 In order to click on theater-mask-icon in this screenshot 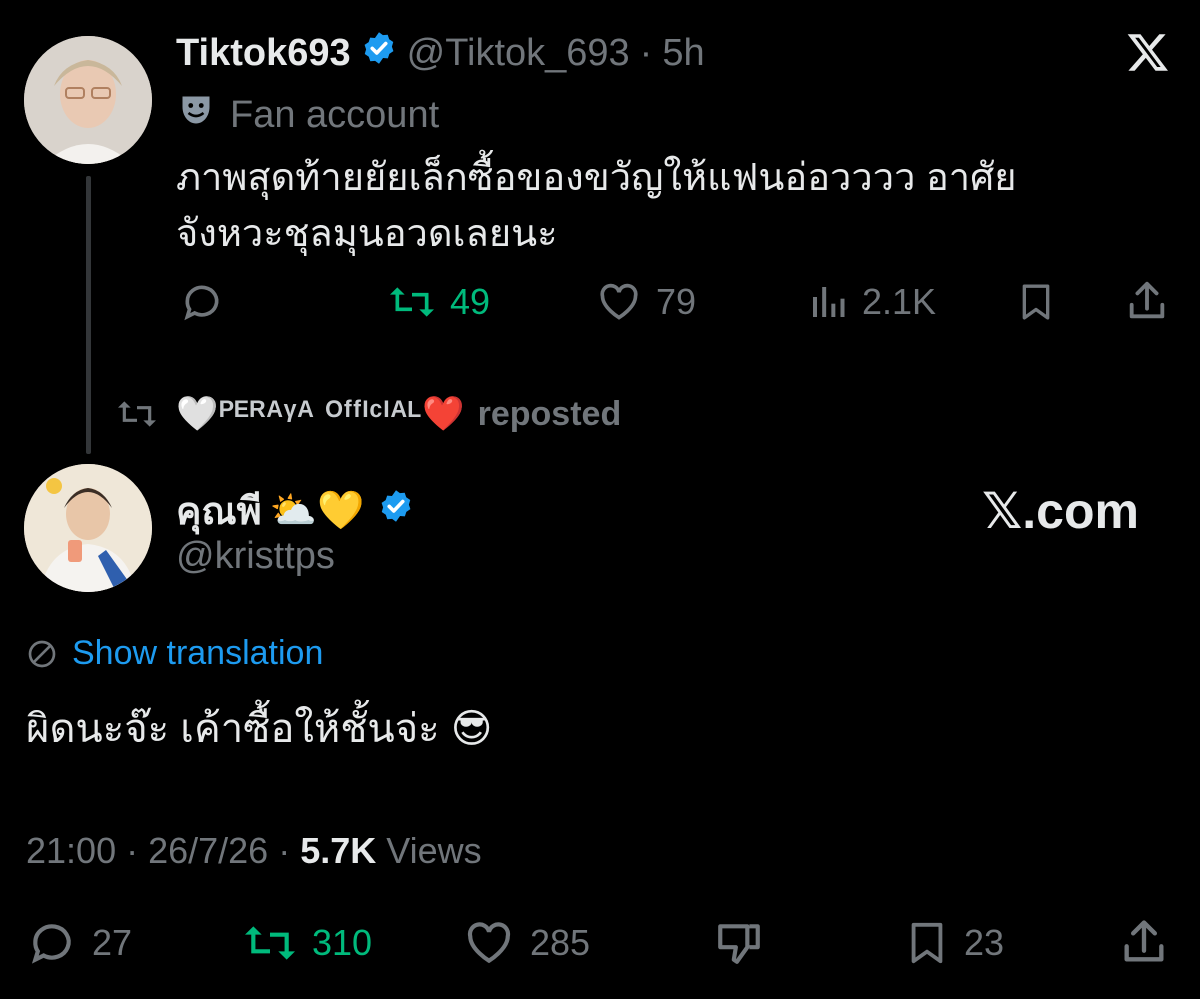, I will do `click(196, 115)`.